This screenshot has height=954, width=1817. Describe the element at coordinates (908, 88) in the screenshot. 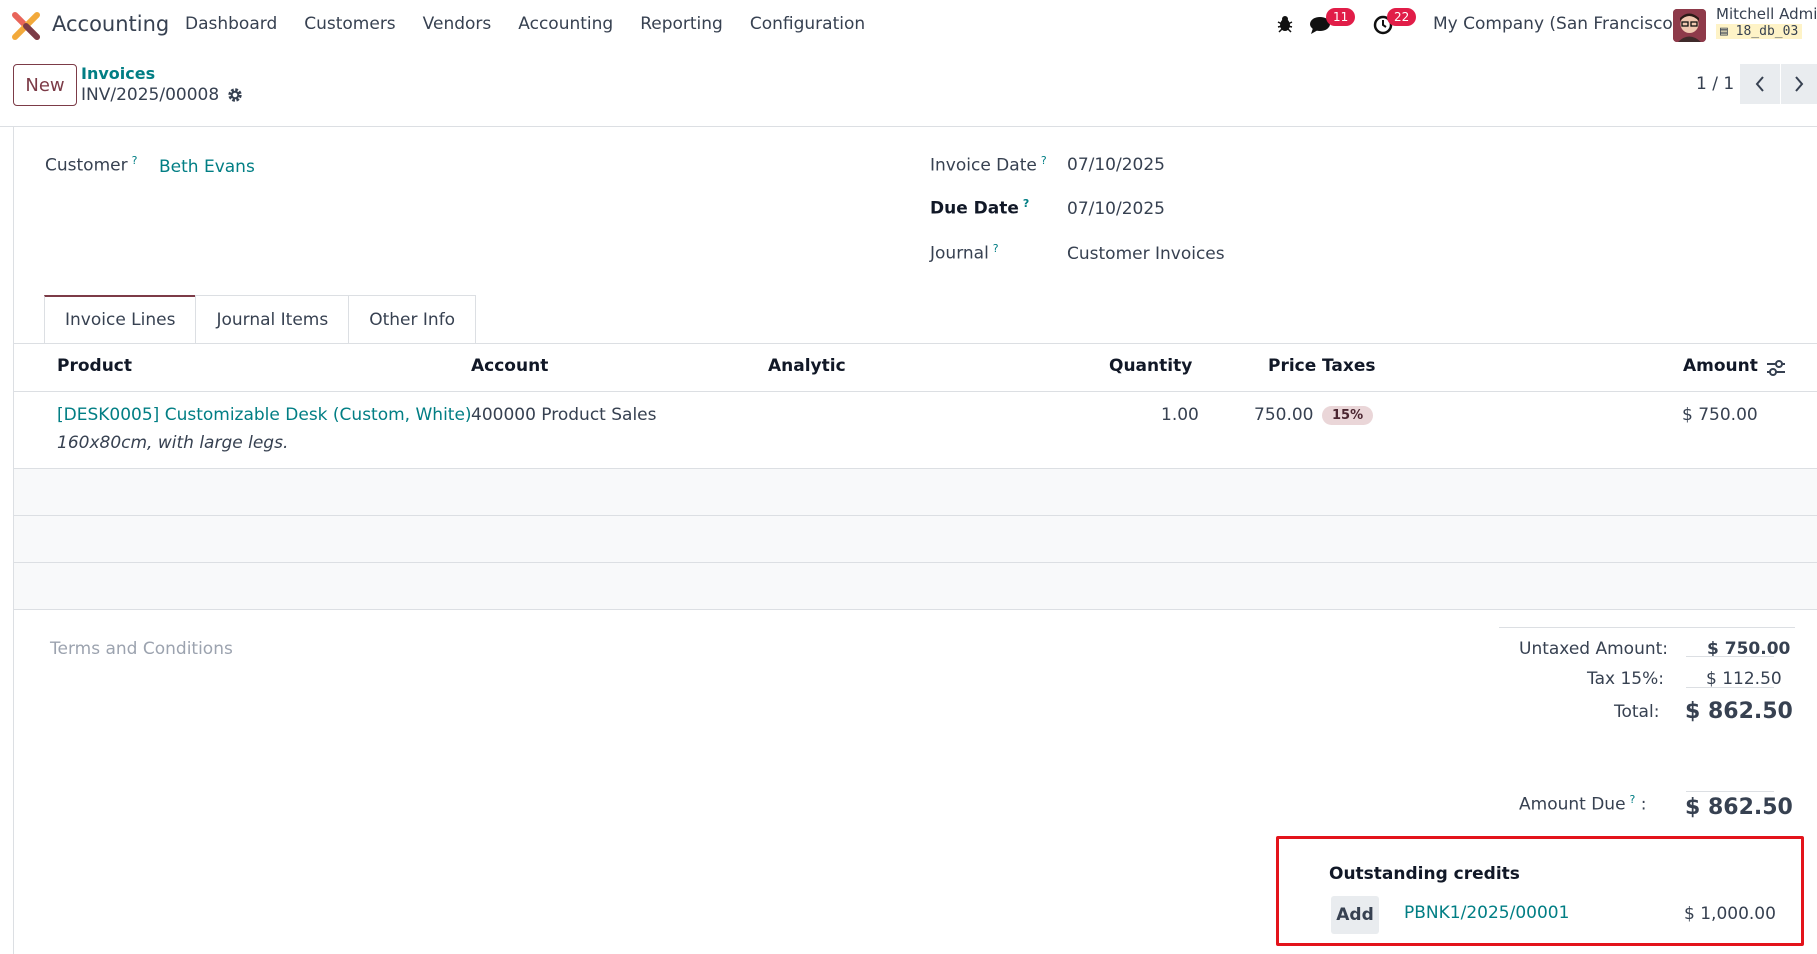

I see `control-panel: New Invoices INV/2025/00008 1 / 1` at that location.